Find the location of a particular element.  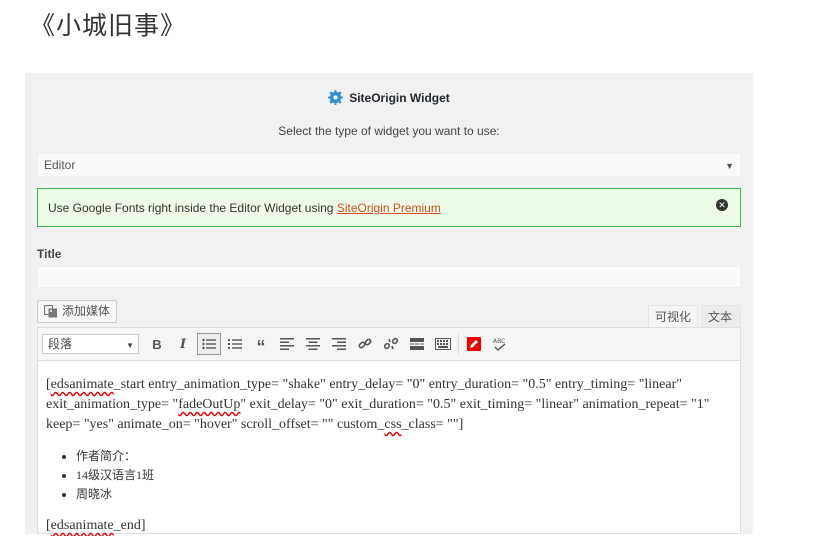

author-list: 作者简介： 14级汉语言1班 周晓冰 is located at coordinates (389, 475).